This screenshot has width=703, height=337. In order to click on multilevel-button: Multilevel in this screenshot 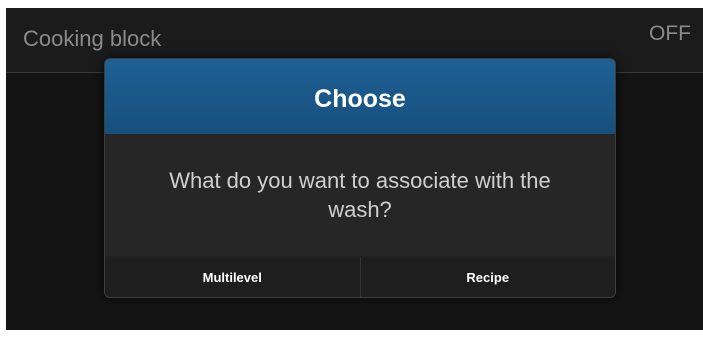, I will do `click(232, 277)`.